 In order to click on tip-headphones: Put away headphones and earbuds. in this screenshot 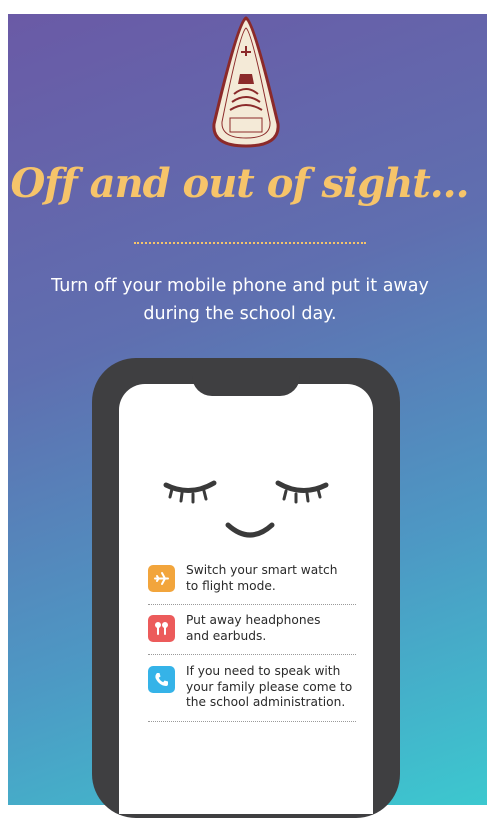, I will do `click(252, 634)`.